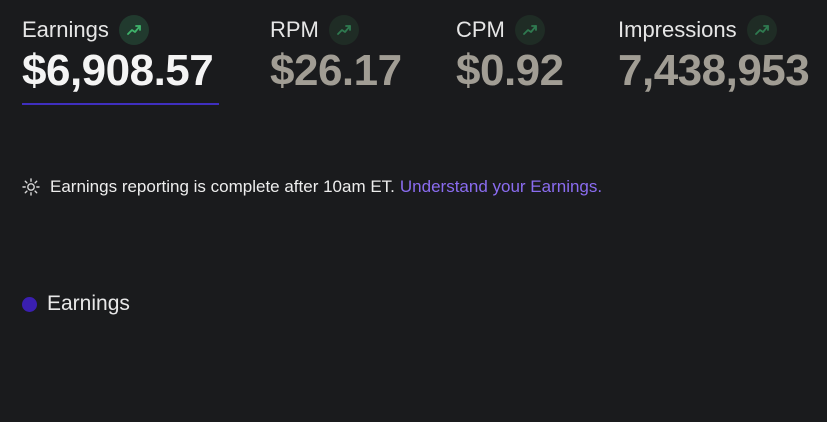  What do you see at coordinates (501, 187) in the screenshot?
I see `understand-earnings-link: Understand your Earnings.` at bounding box center [501, 187].